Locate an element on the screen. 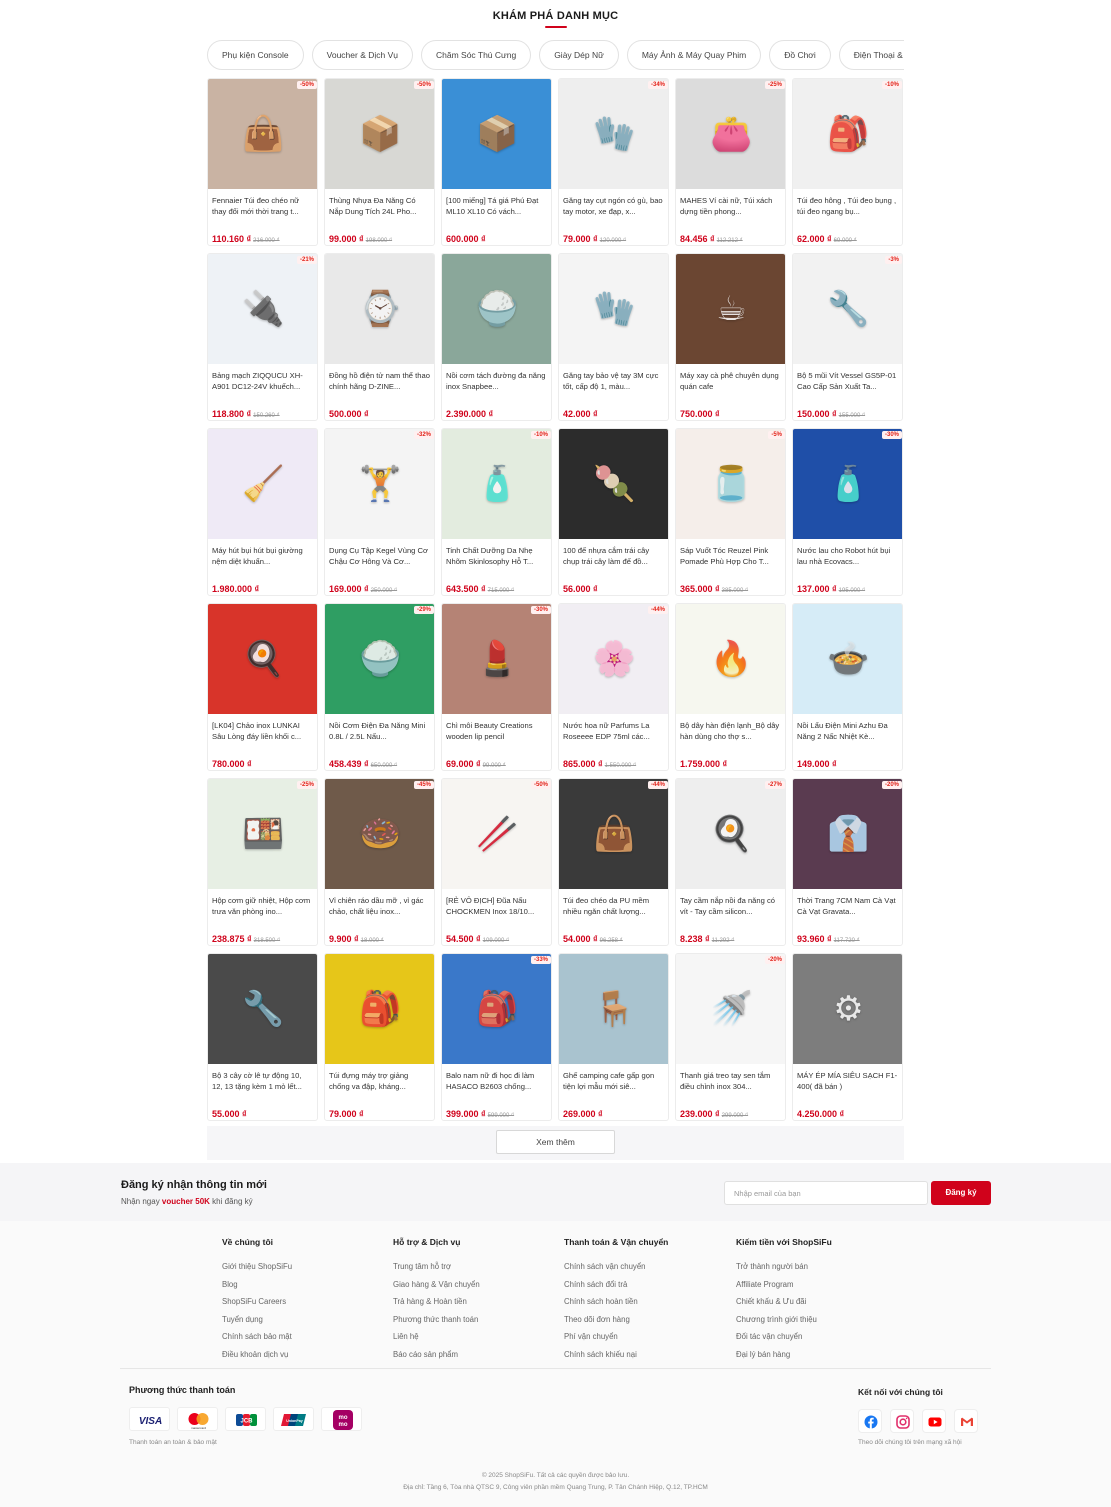 Image resolution: width=1111 pixels, height=1507 pixels. footer-link: Phương thức thanh toán is located at coordinates (475, 1320).